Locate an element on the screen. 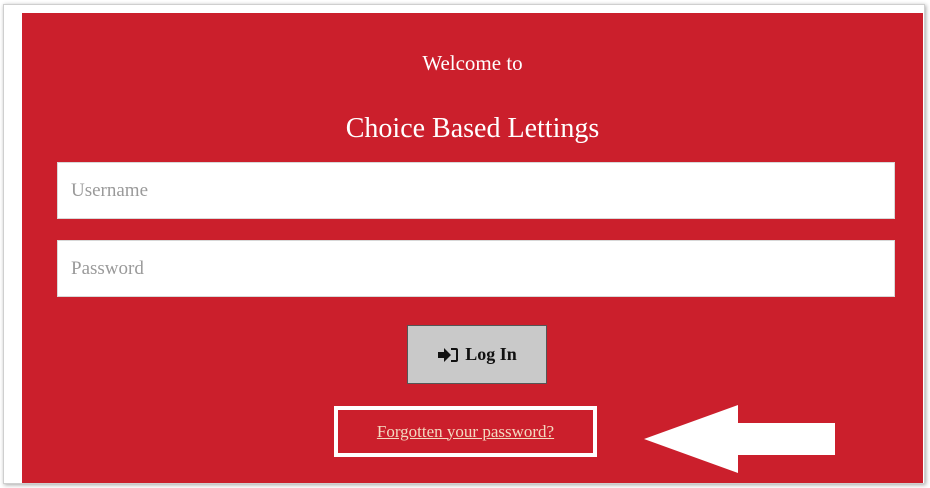  sign-in-icon is located at coordinates (448, 355).